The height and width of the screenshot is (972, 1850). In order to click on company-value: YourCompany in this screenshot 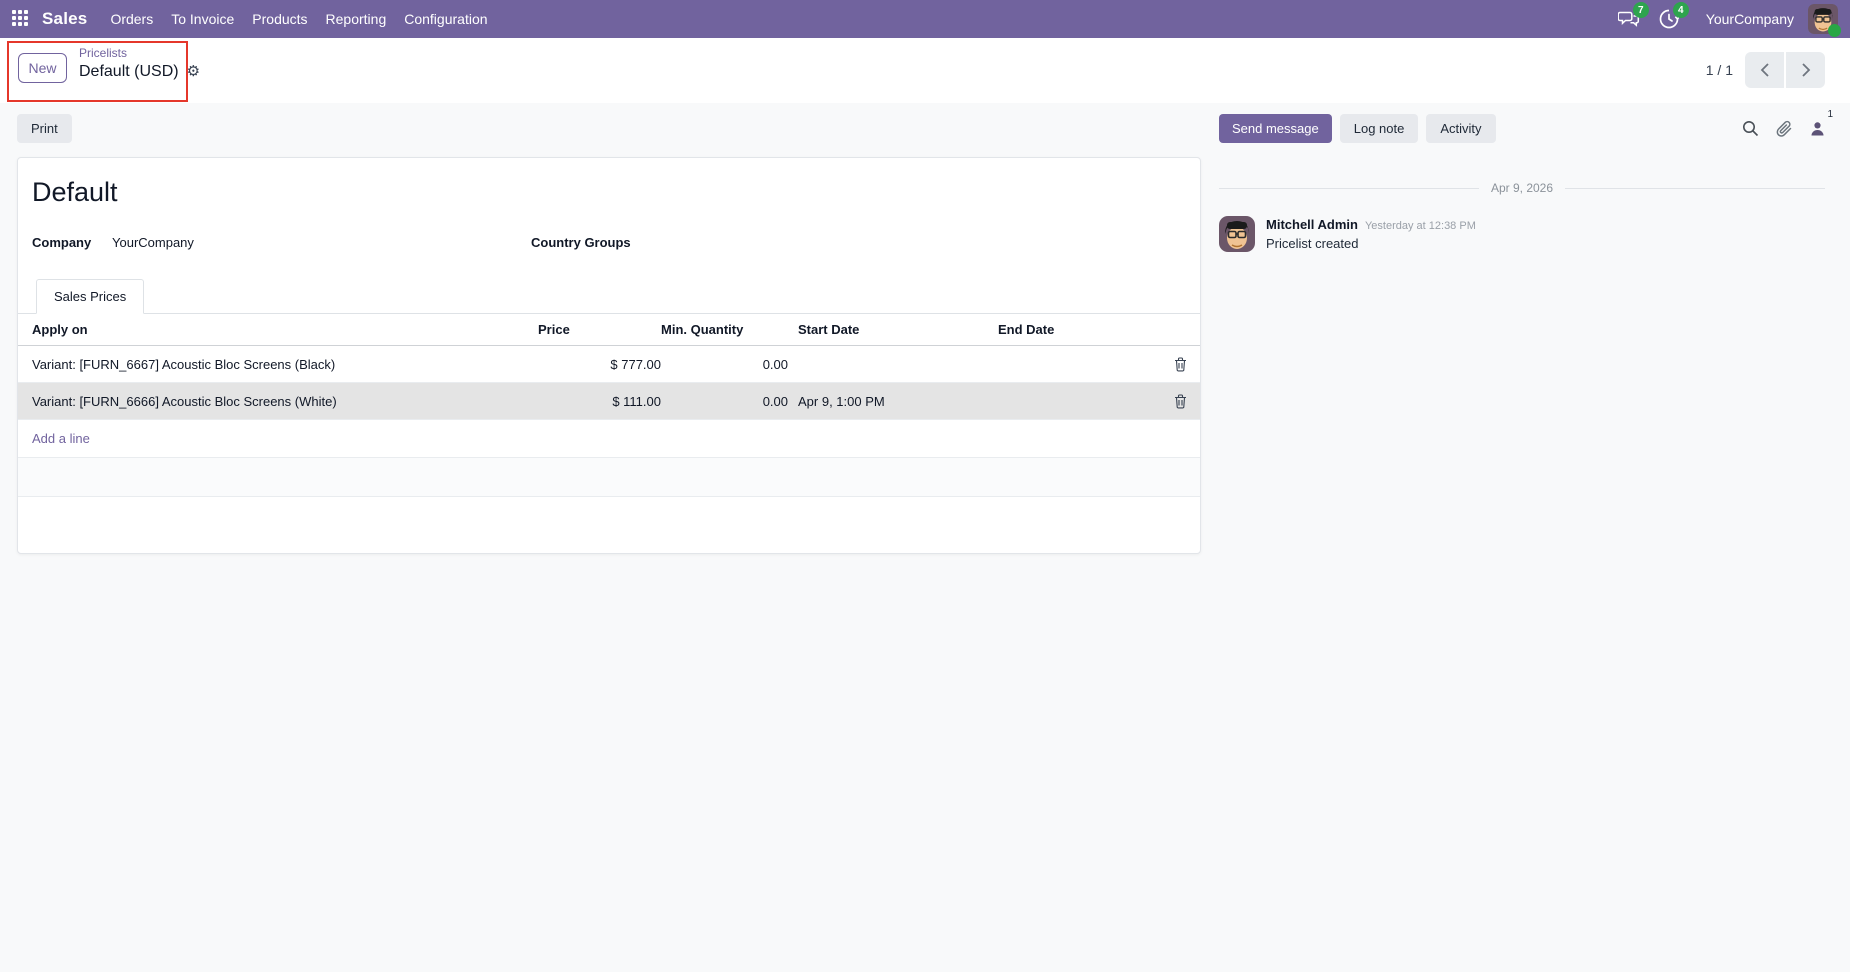, I will do `click(153, 242)`.